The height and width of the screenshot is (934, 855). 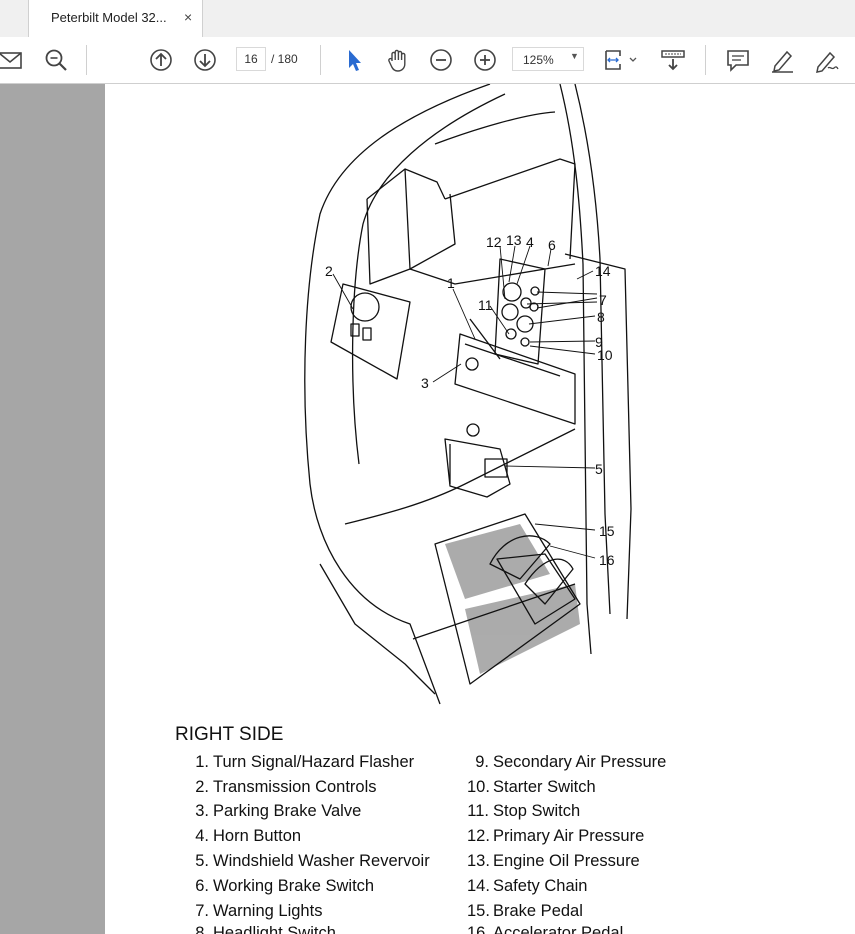 What do you see at coordinates (738, 60) in the screenshot?
I see `comment-icon` at bounding box center [738, 60].